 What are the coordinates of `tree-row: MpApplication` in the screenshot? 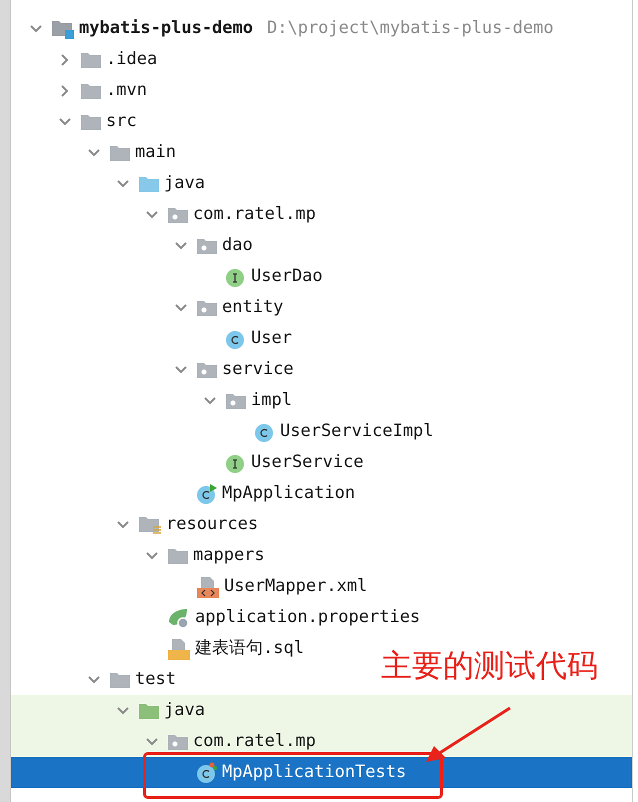 It's located at (183, 493).